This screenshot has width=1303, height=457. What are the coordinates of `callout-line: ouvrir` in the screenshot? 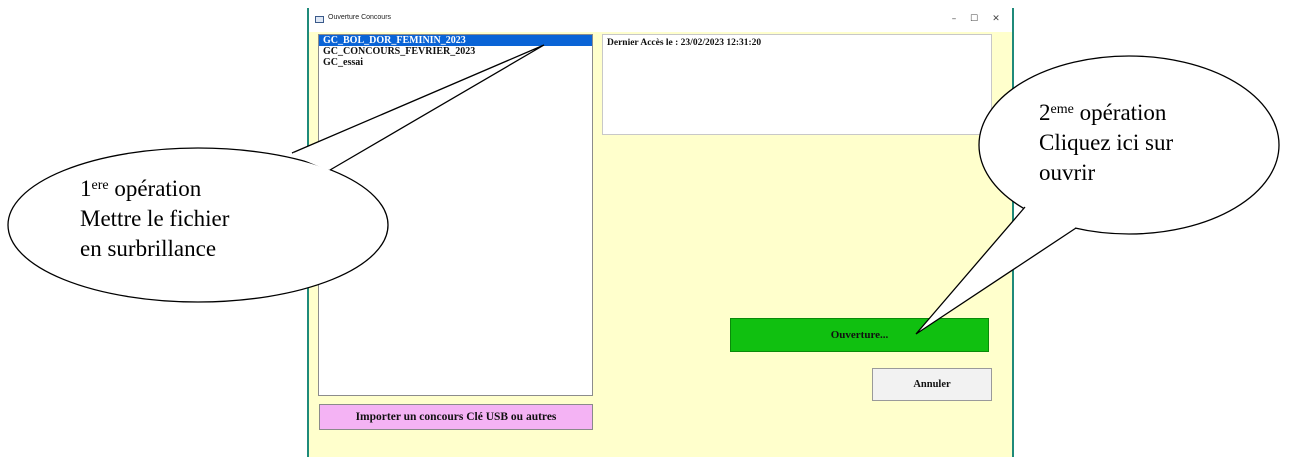 It's located at (1067, 172).